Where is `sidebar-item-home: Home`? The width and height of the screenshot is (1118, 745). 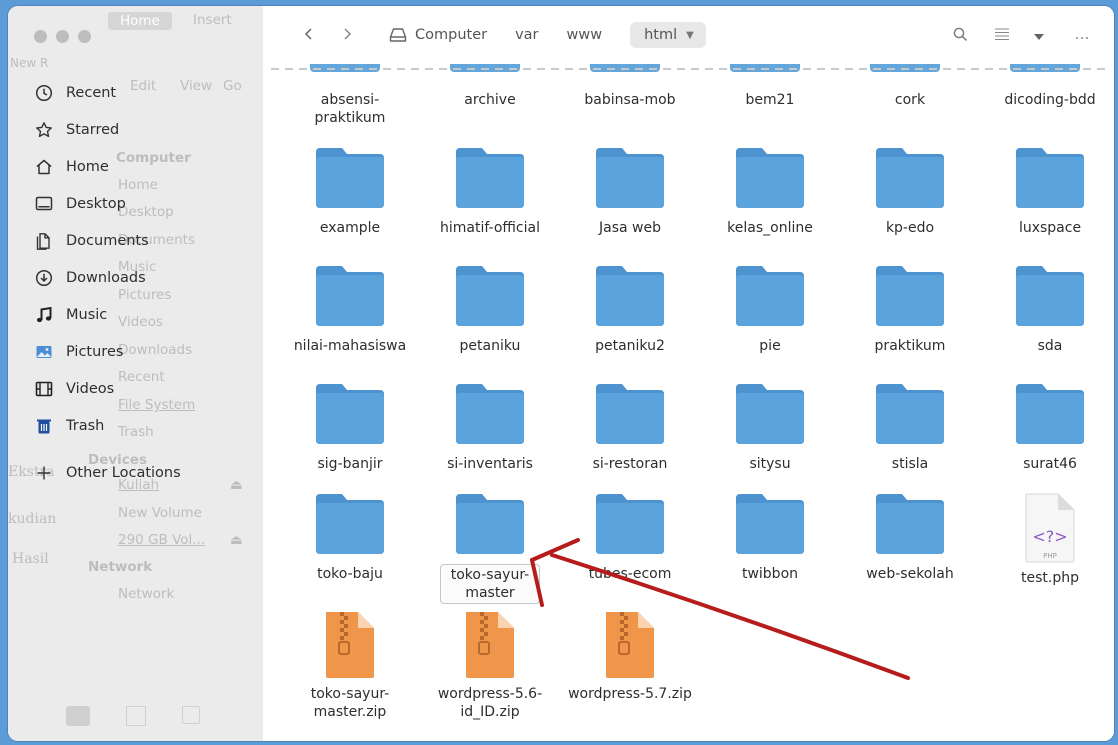 sidebar-item-home: Home is located at coordinates (135, 166).